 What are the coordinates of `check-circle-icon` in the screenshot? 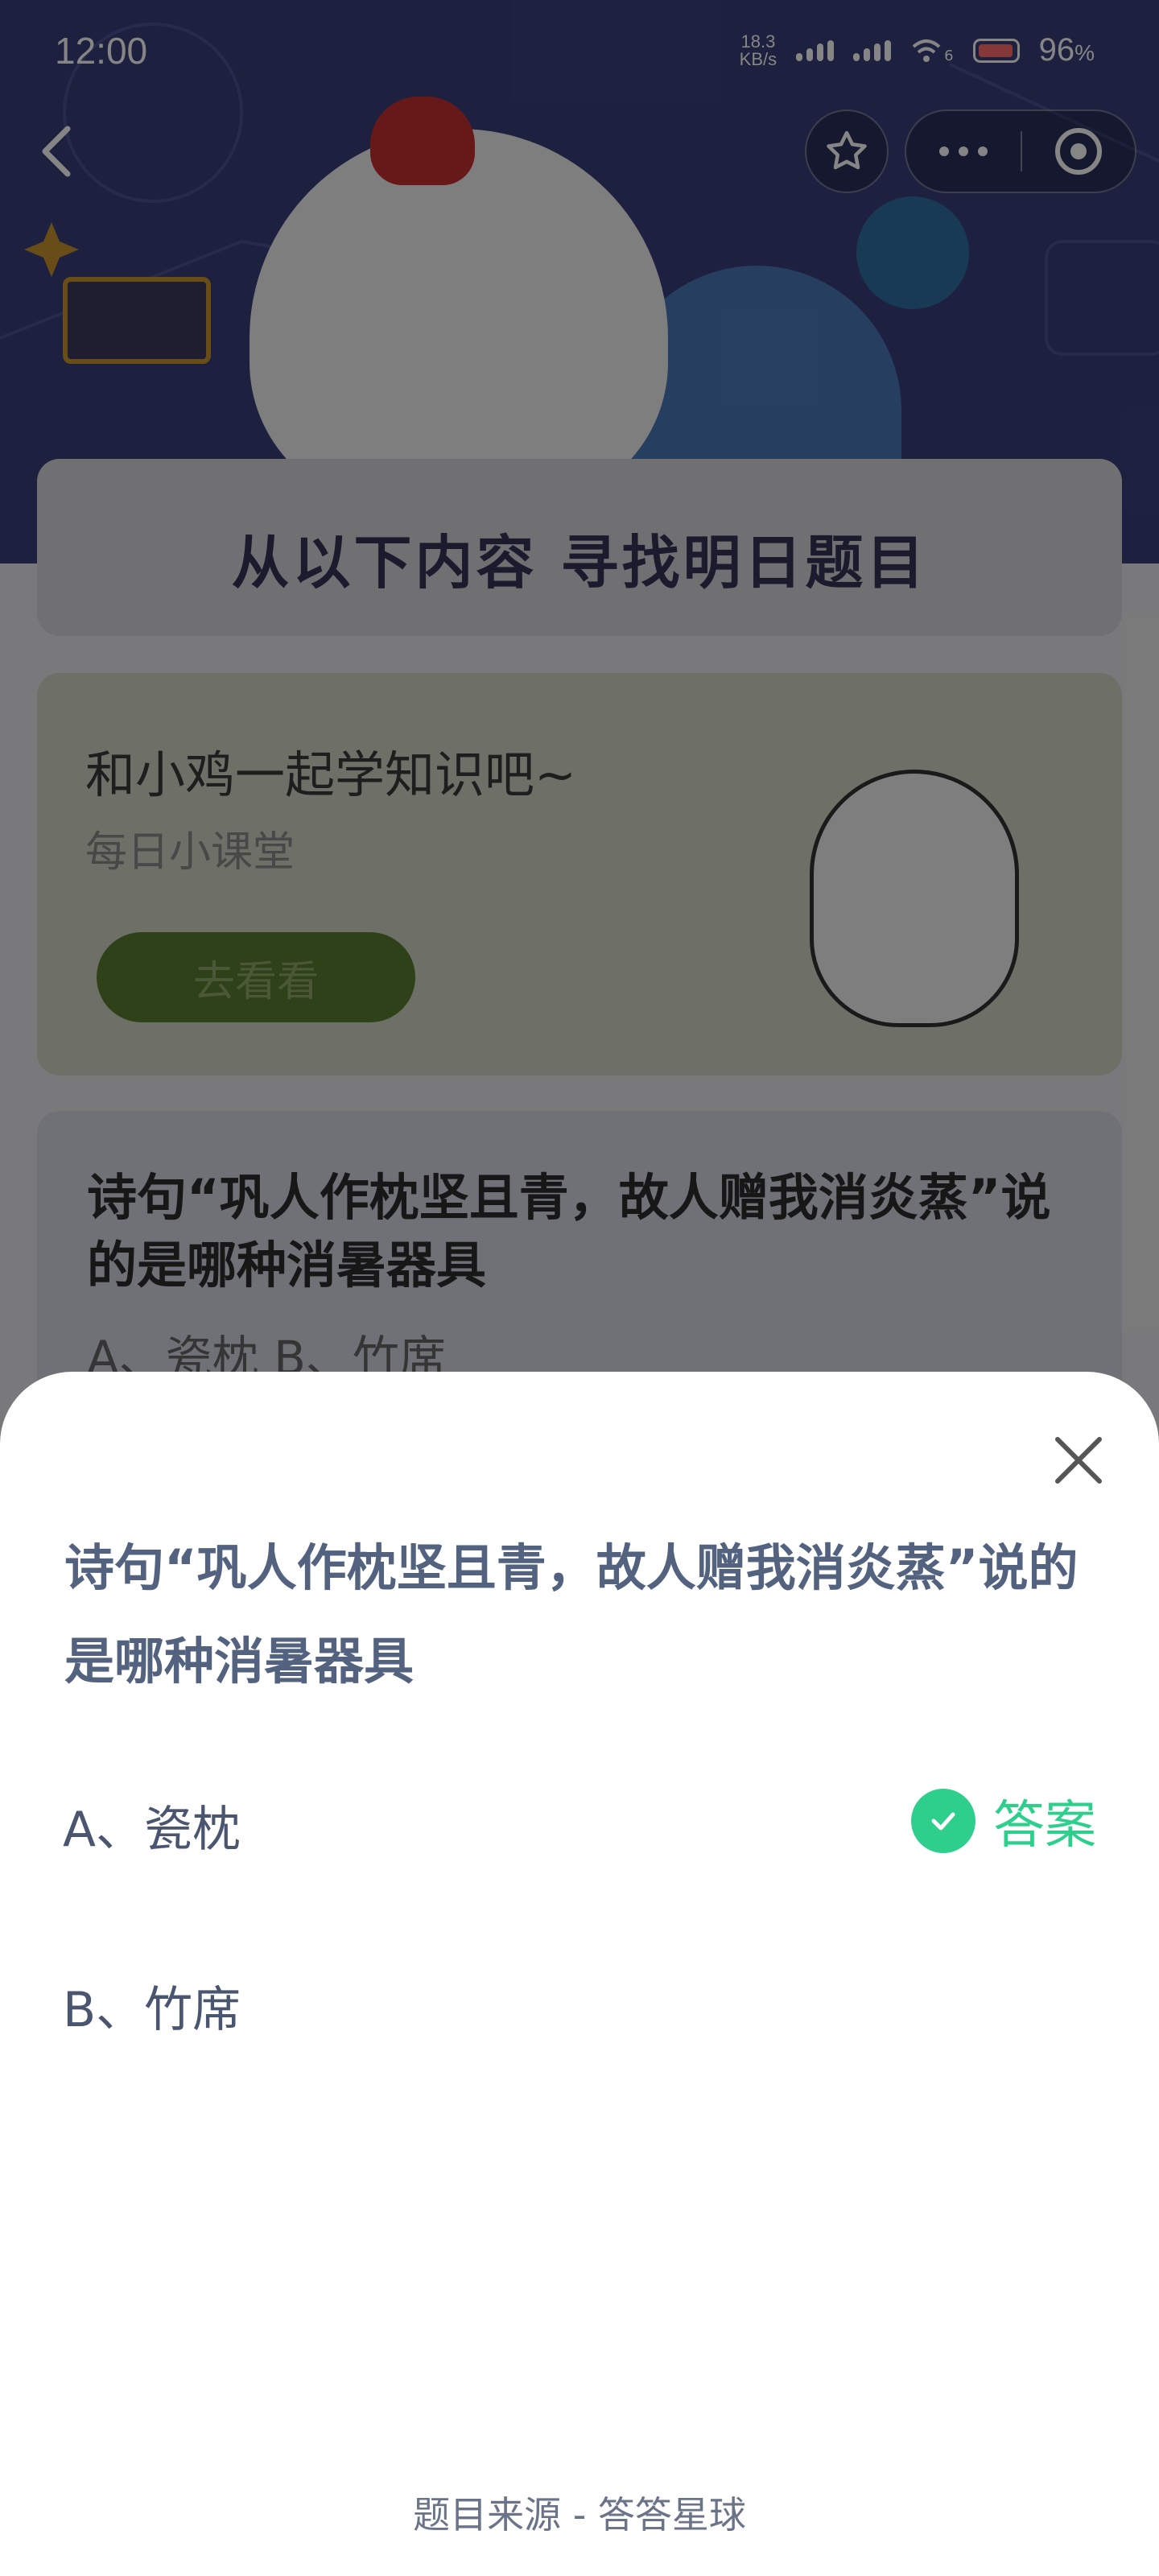 It's located at (943, 1821).